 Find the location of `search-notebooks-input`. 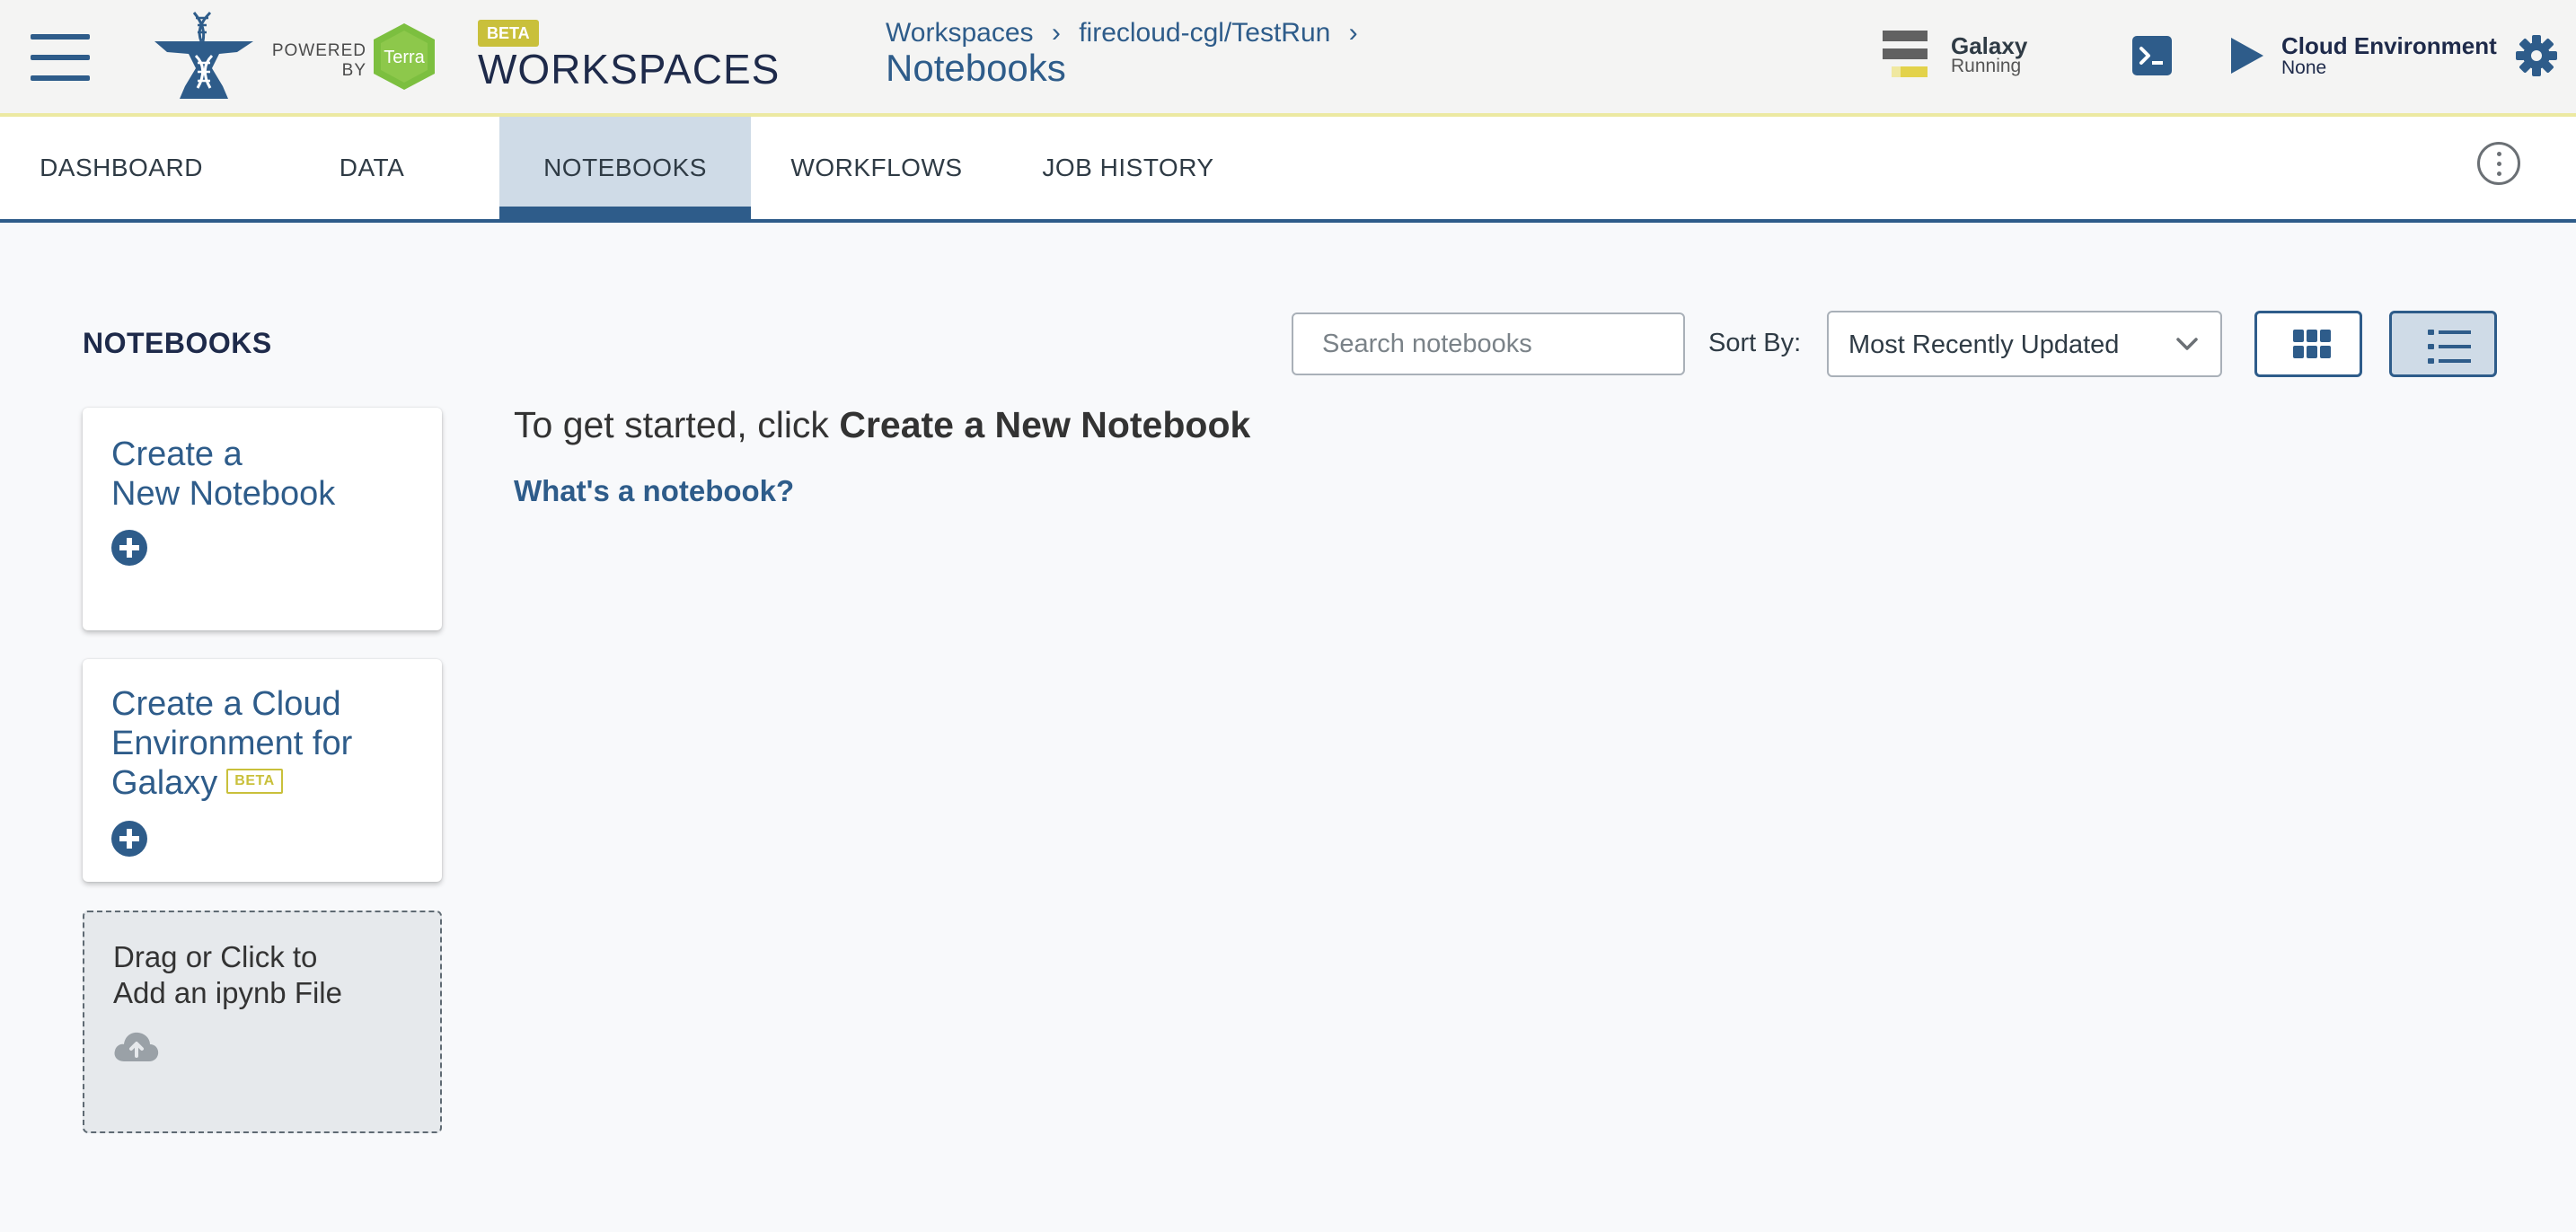

search-notebooks-input is located at coordinates (1488, 343).